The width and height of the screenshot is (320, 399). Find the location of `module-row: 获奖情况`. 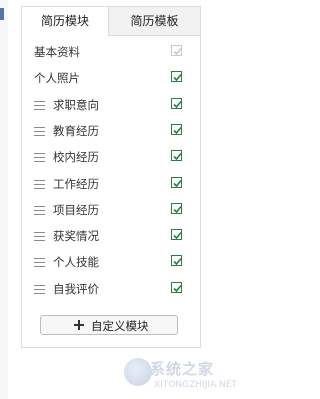

module-row: 获奖情况 is located at coordinates (111, 237).